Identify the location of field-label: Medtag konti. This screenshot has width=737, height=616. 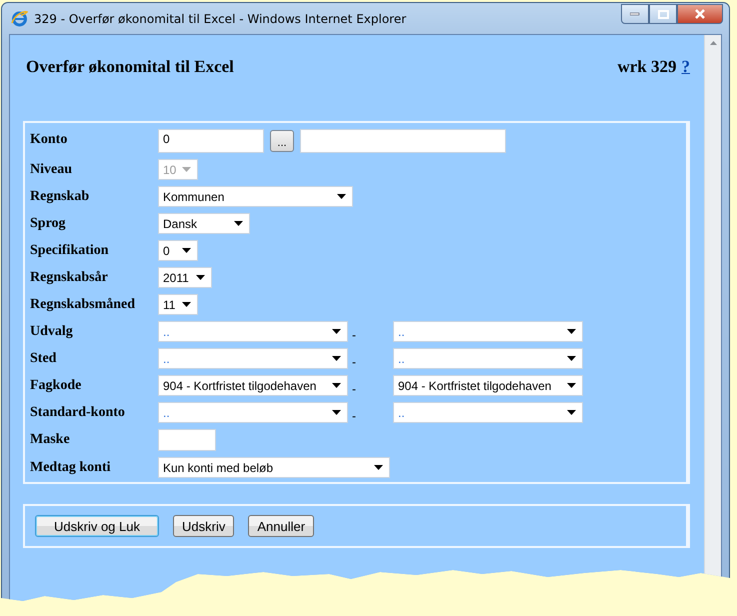
(71, 468).